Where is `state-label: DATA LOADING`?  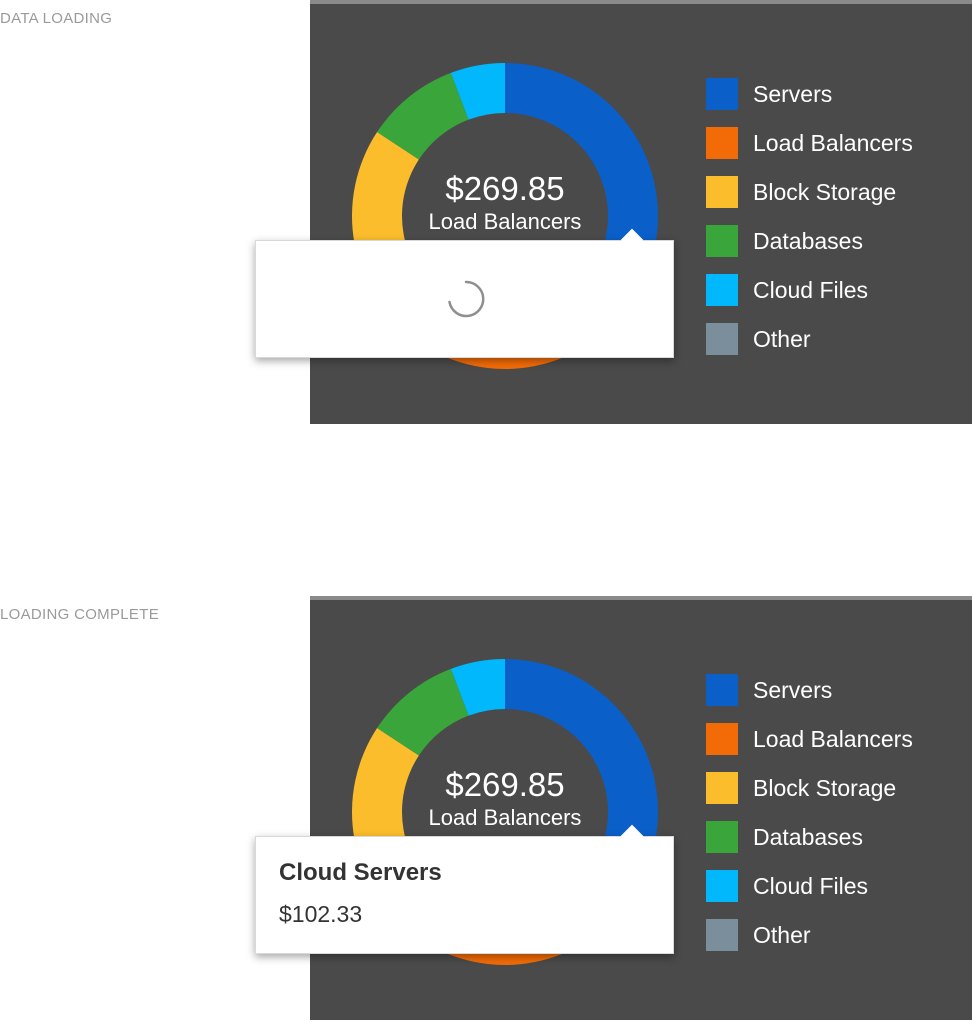 state-label: DATA LOADING is located at coordinates (56, 18).